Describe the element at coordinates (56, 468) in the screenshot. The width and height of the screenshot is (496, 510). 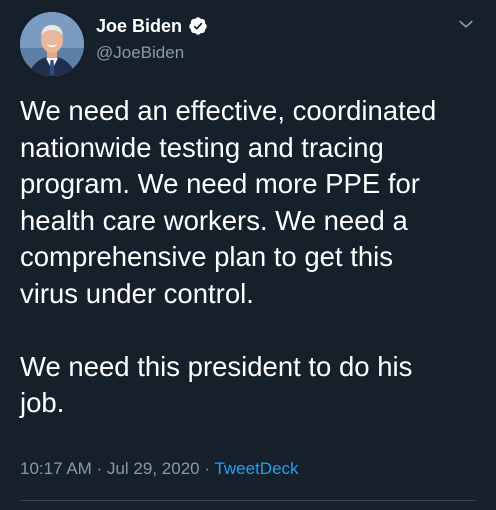
I see `tweet-time: 10:17 AM` at that location.